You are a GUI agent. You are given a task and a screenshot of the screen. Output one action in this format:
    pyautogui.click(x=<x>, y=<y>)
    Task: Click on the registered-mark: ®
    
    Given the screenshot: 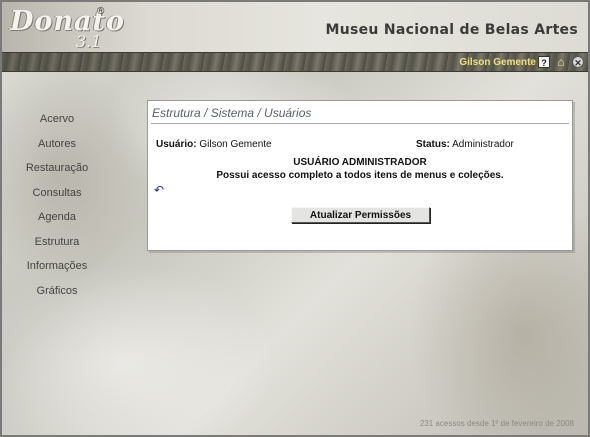 What is the action you would take?
    pyautogui.click(x=101, y=11)
    